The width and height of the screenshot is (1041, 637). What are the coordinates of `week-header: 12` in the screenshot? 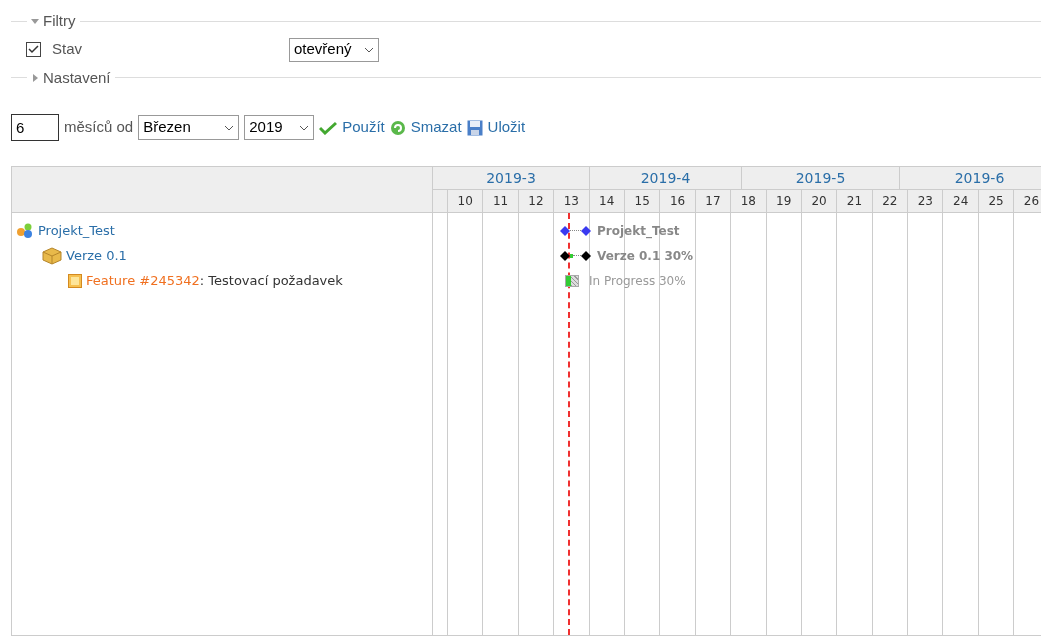 It's located at (536, 201).